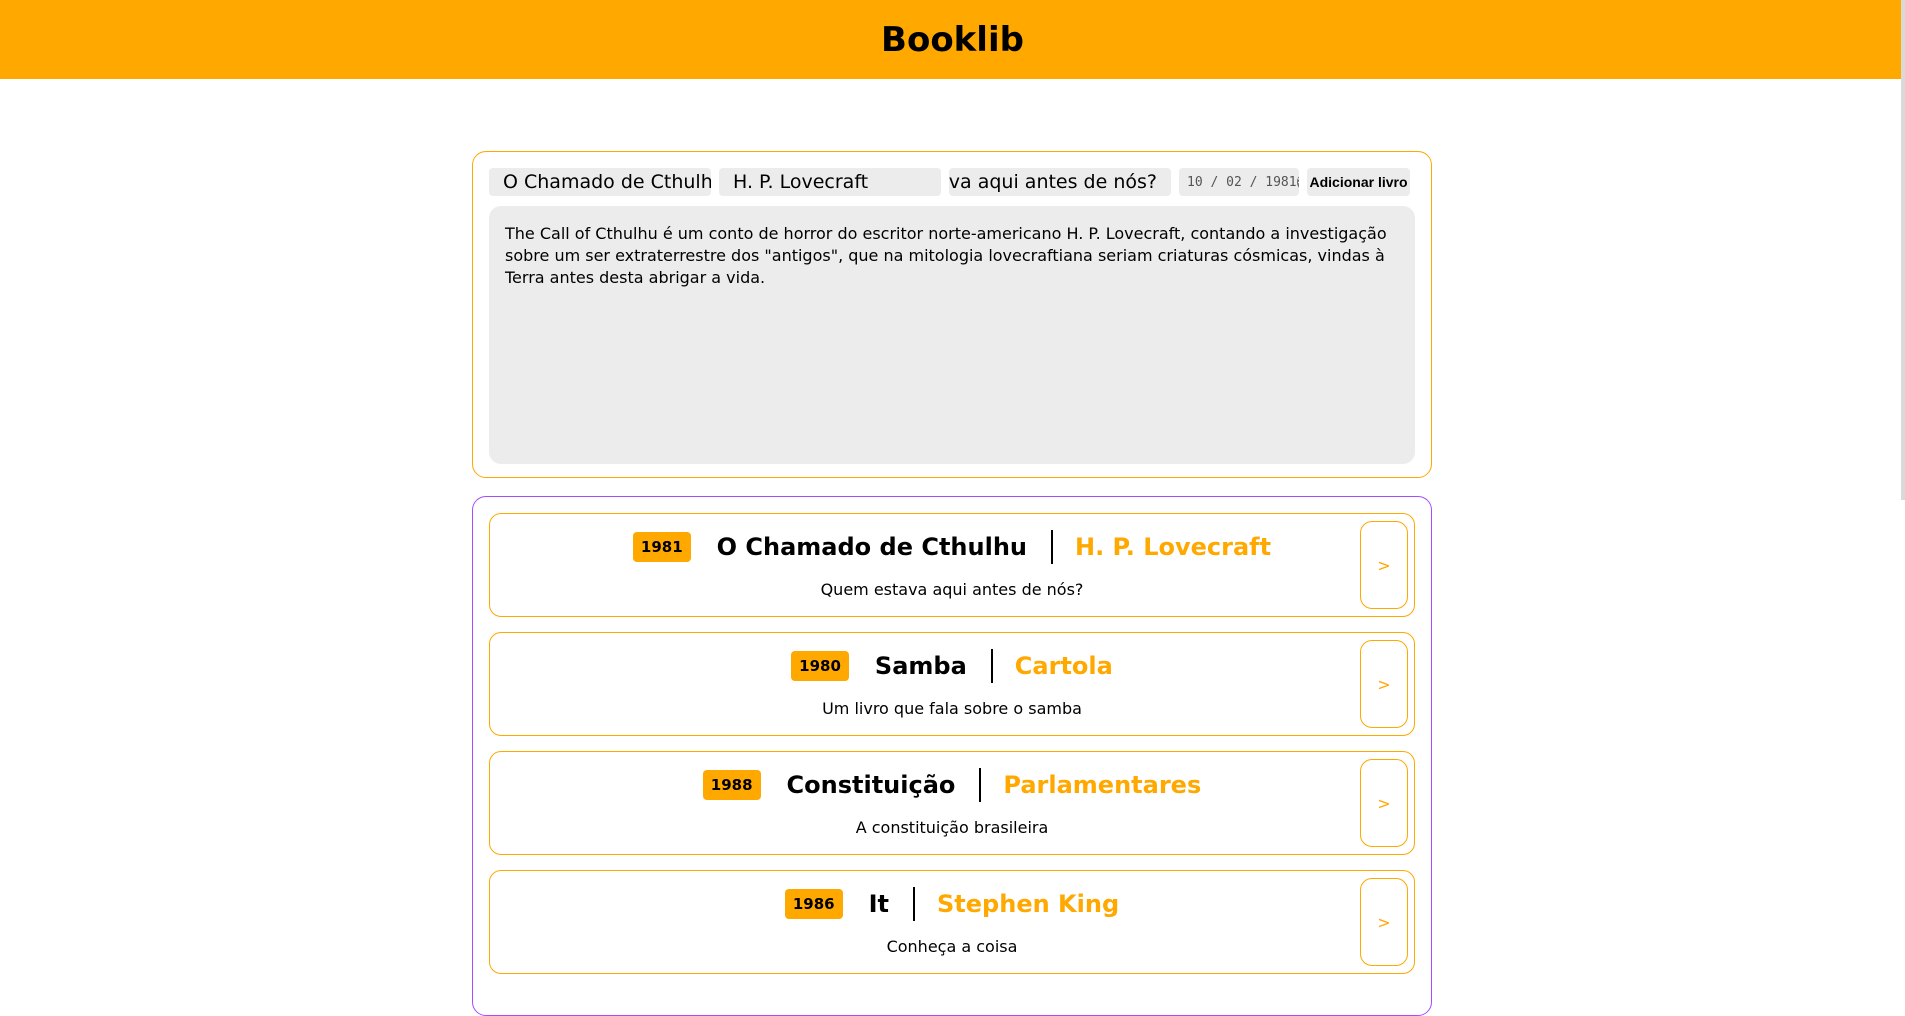  What do you see at coordinates (1060, 182) in the screenshot?
I see `subtitle-input: stava aqui antes de nós?` at bounding box center [1060, 182].